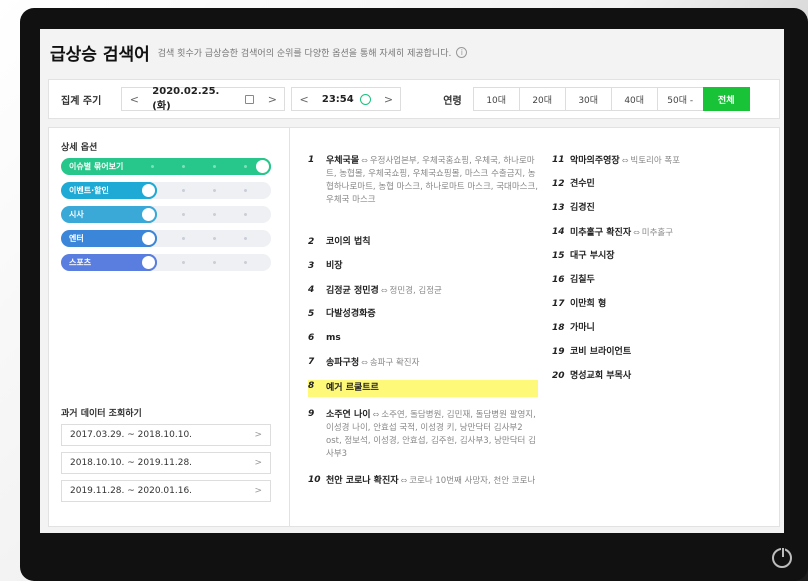 The height and width of the screenshot is (581, 808). Describe the element at coordinates (272, 99) in the screenshot. I see `date-next-button: >` at that location.